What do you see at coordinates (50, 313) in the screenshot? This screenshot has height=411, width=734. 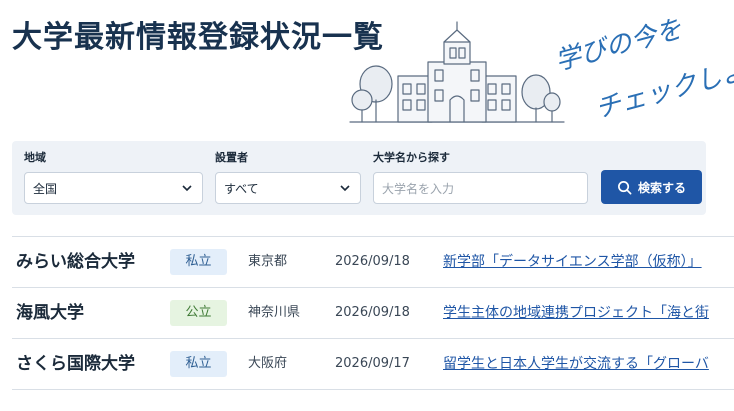 I see `university-name: 海風大学` at bounding box center [50, 313].